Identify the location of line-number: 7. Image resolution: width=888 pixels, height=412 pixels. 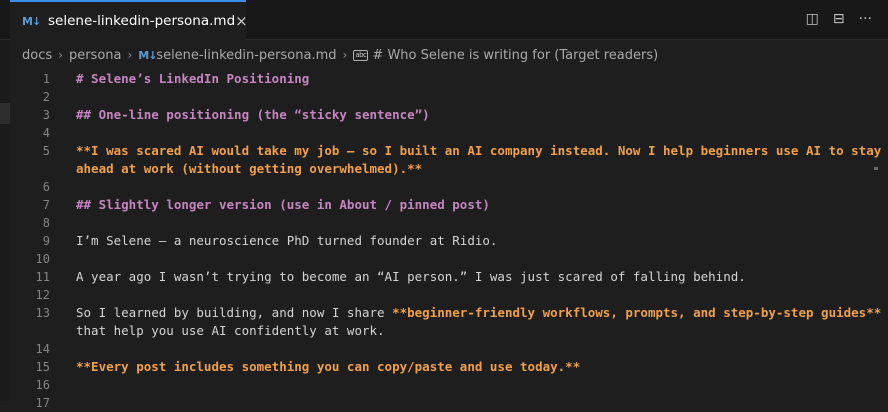
(46, 205).